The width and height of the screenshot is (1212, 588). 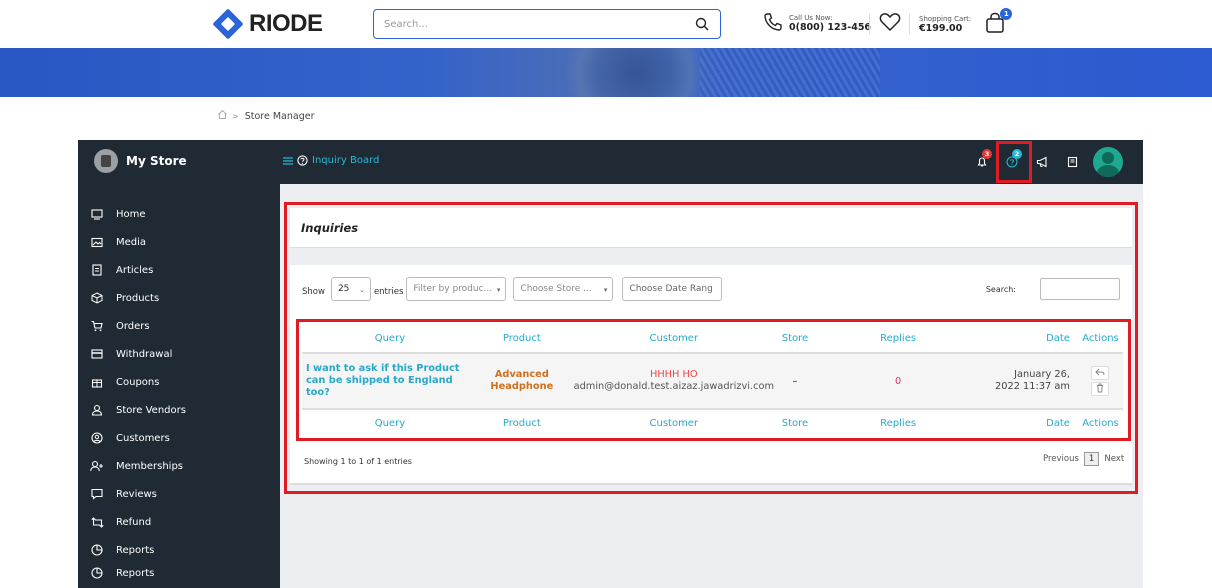 What do you see at coordinates (138, 298) in the screenshot?
I see `sidebar-item-label: Products` at bounding box center [138, 298].